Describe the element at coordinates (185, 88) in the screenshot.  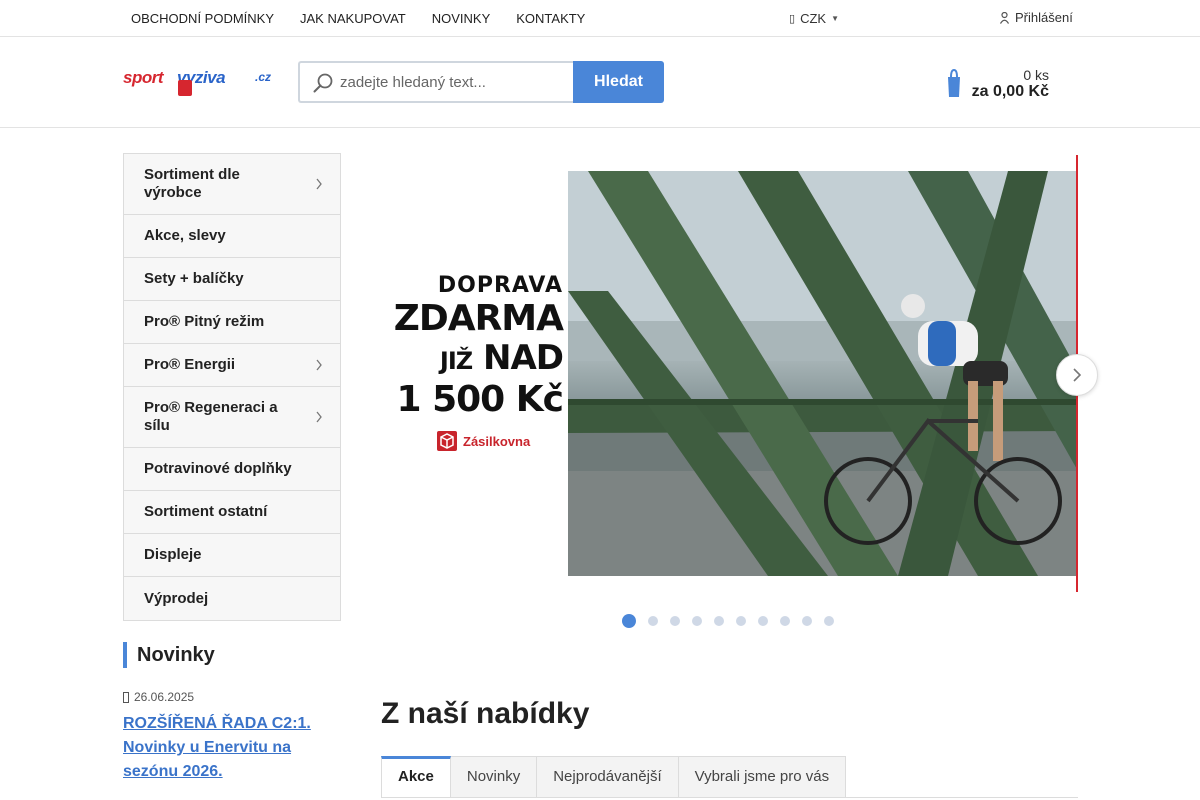
I see `logo-mark-icon` at that location.